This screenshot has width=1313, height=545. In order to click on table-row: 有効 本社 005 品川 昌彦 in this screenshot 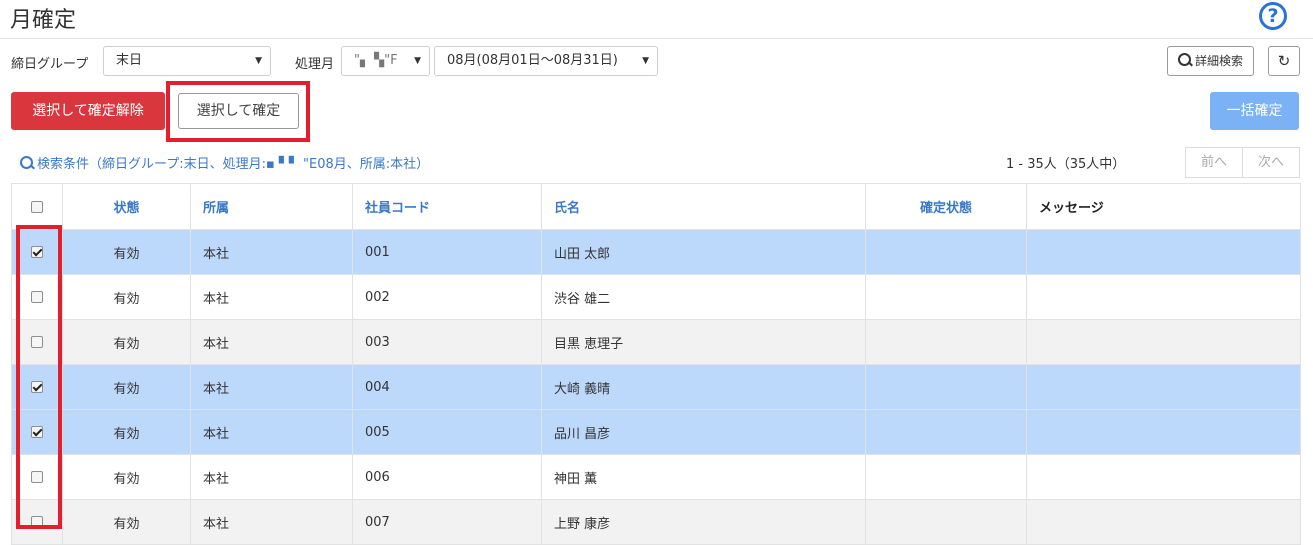, I will do `click(656, 432)`.